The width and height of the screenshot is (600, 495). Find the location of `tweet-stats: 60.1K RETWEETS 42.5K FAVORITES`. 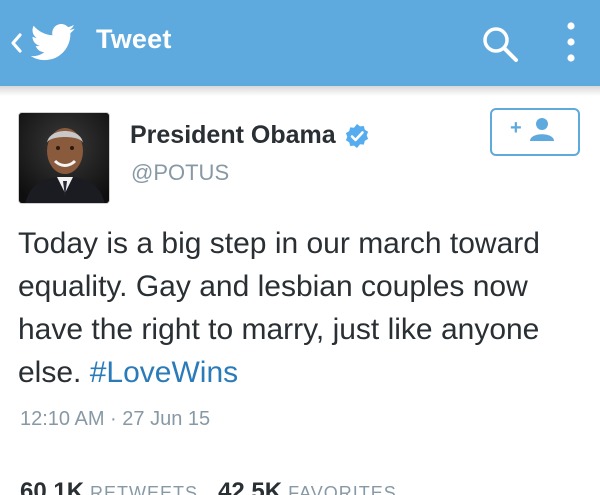

tweet-stats: 60.1K RETWEETS 42.5K FAVORITES is located at coordinates (305, 486).